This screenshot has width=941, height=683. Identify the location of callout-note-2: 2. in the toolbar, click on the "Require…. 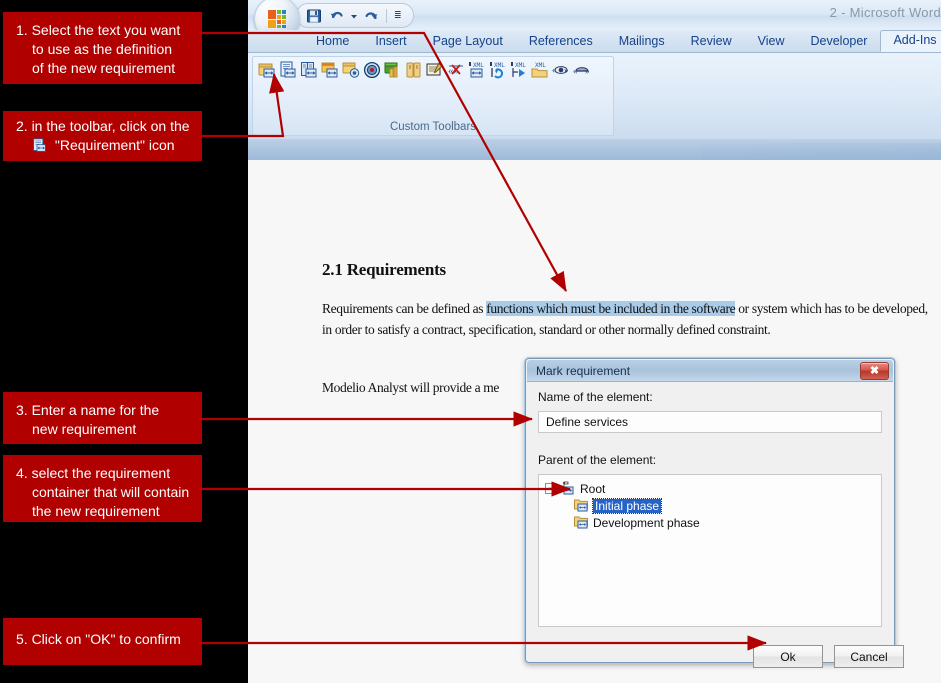
(102, 136).